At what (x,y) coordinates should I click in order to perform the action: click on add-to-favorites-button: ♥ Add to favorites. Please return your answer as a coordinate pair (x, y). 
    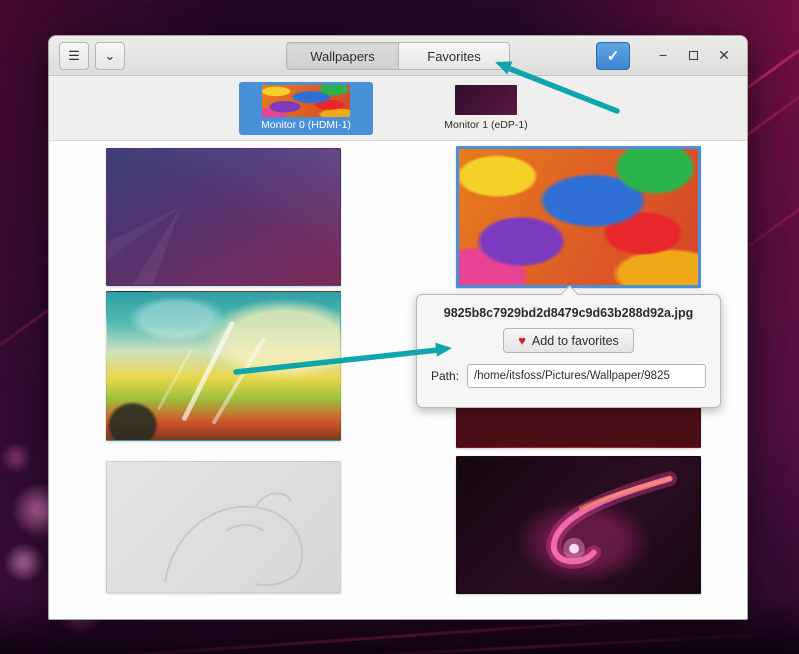
    Looking at the image, I should click on (568, 340).